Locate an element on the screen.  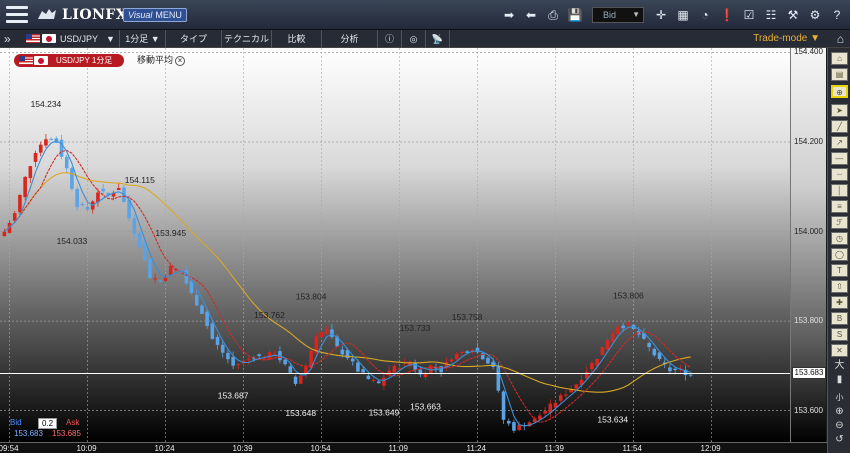
zoom-small-icon: 小 is located at coordinates (839, 398).